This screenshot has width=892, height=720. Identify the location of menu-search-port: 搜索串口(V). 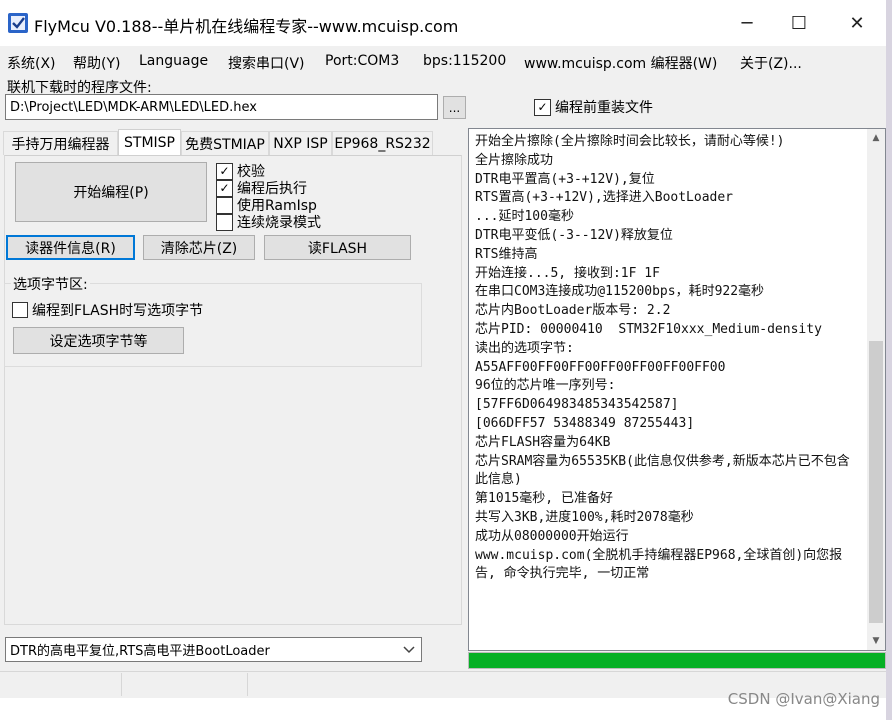
(266, 63).